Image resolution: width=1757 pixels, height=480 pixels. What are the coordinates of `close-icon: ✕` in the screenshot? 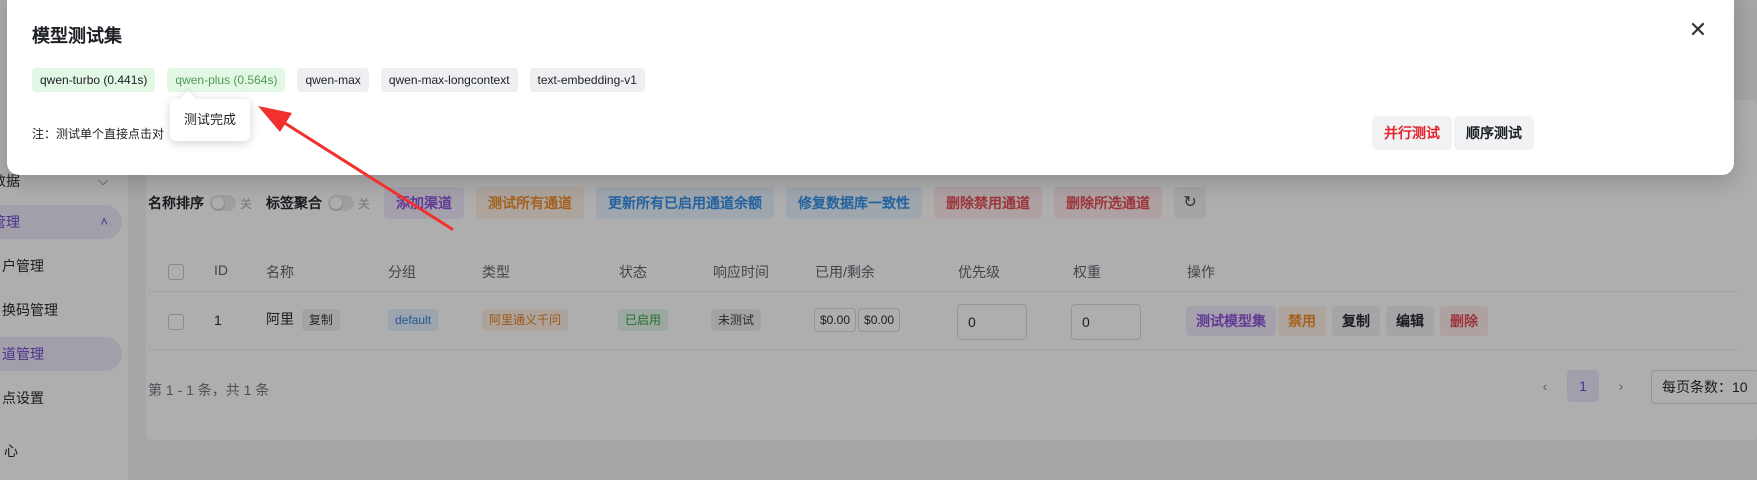 It's located at (1698, 30).